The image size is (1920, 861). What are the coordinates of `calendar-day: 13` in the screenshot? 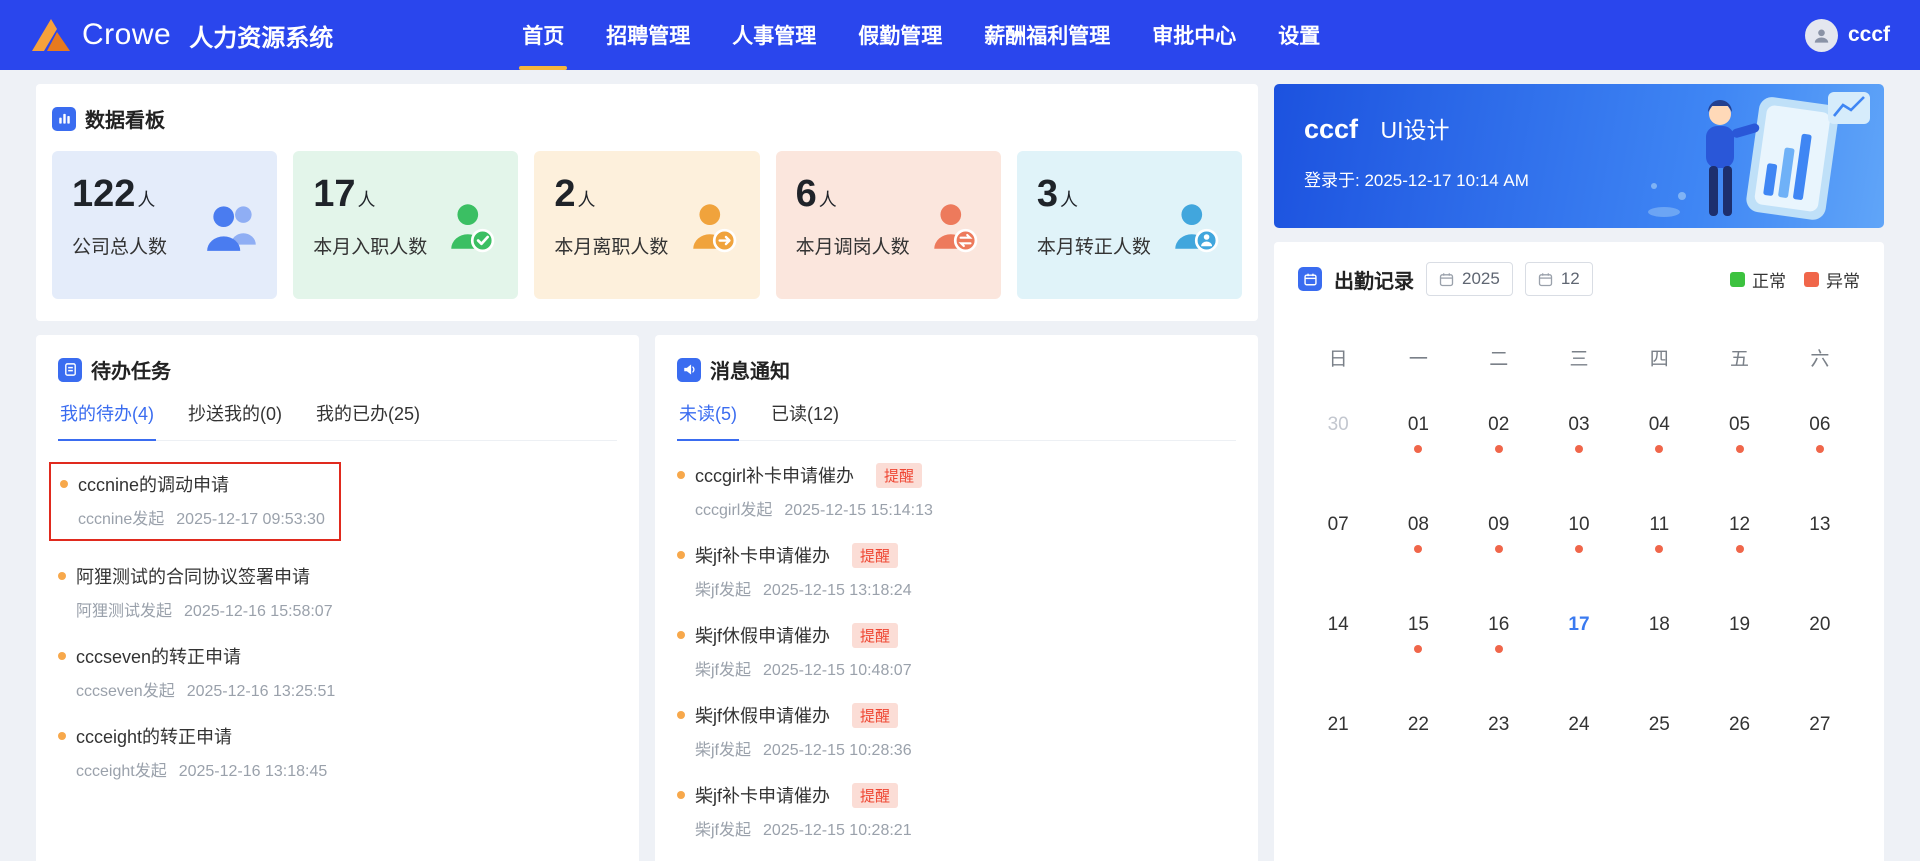 It's located at (1820, 540).